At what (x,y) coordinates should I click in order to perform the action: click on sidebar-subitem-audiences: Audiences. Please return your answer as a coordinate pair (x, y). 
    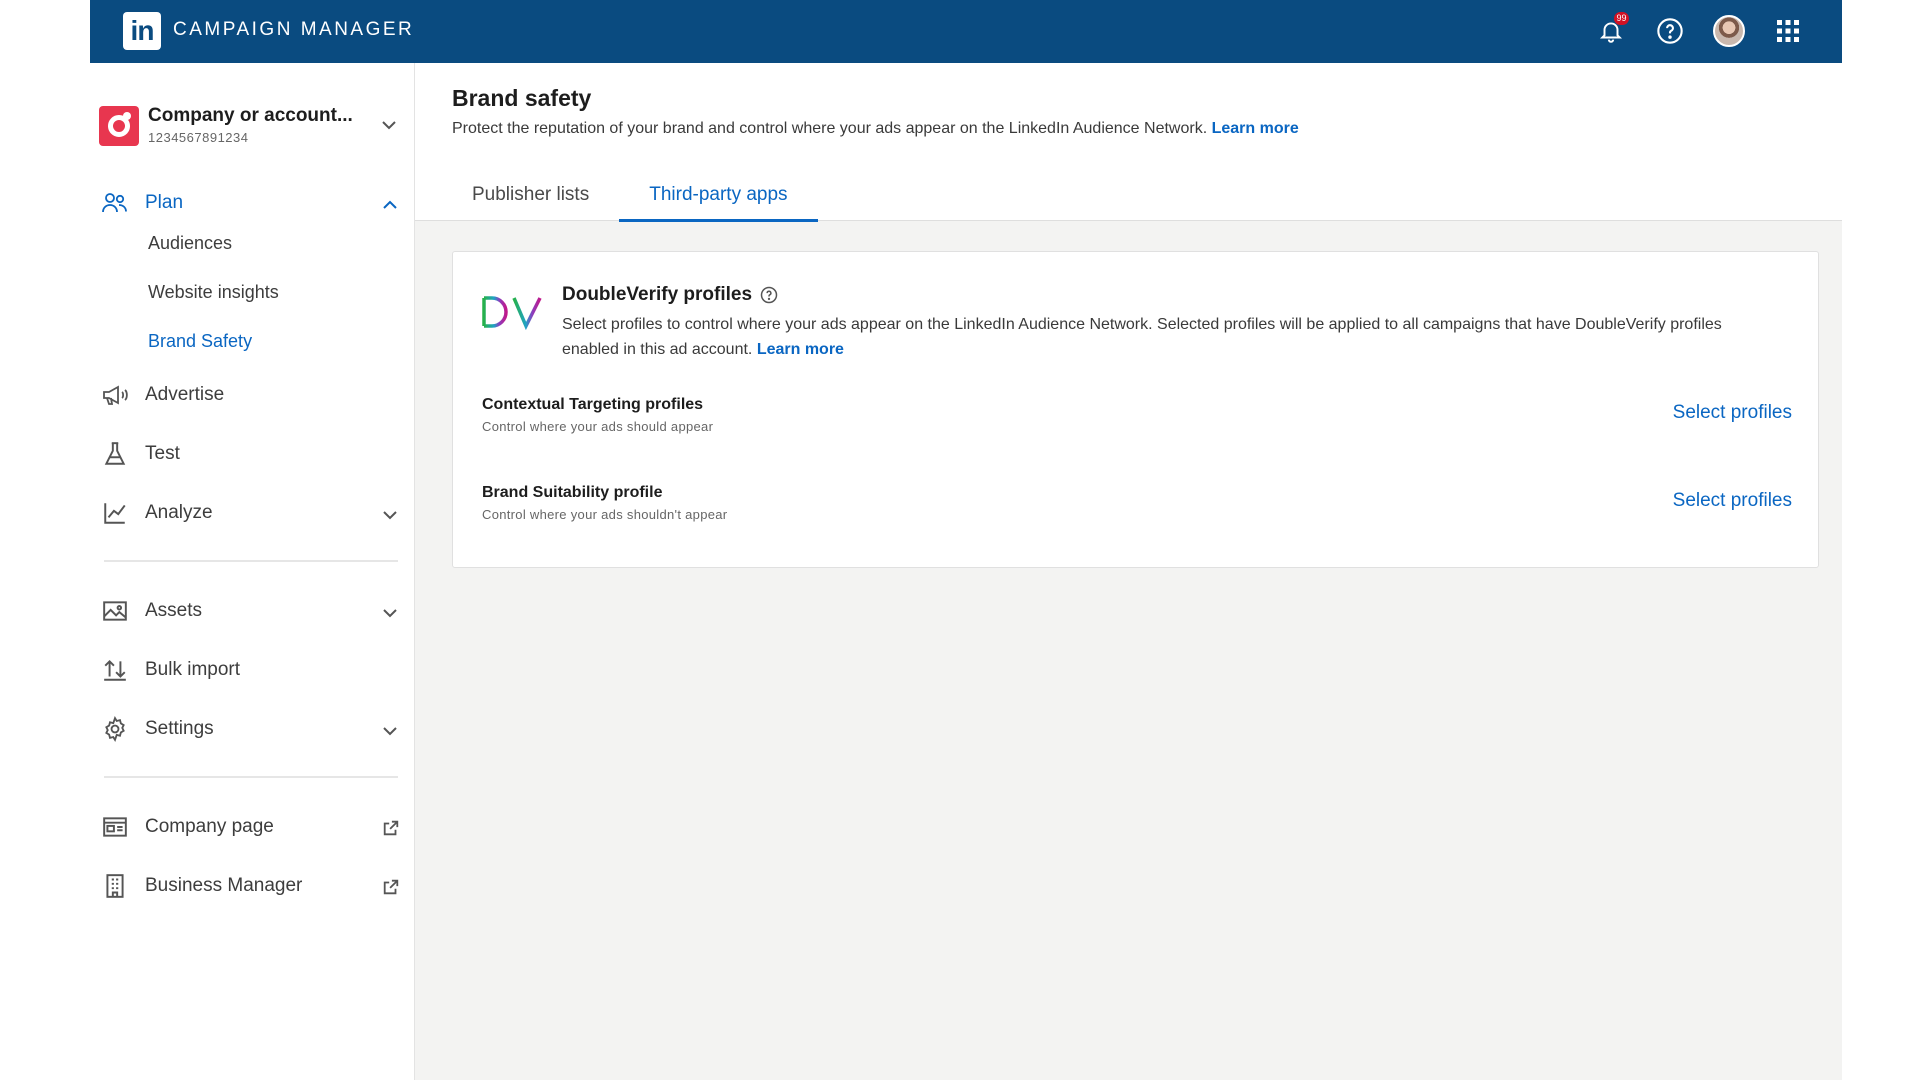
    Looking at the image, I should click on (190, 243).